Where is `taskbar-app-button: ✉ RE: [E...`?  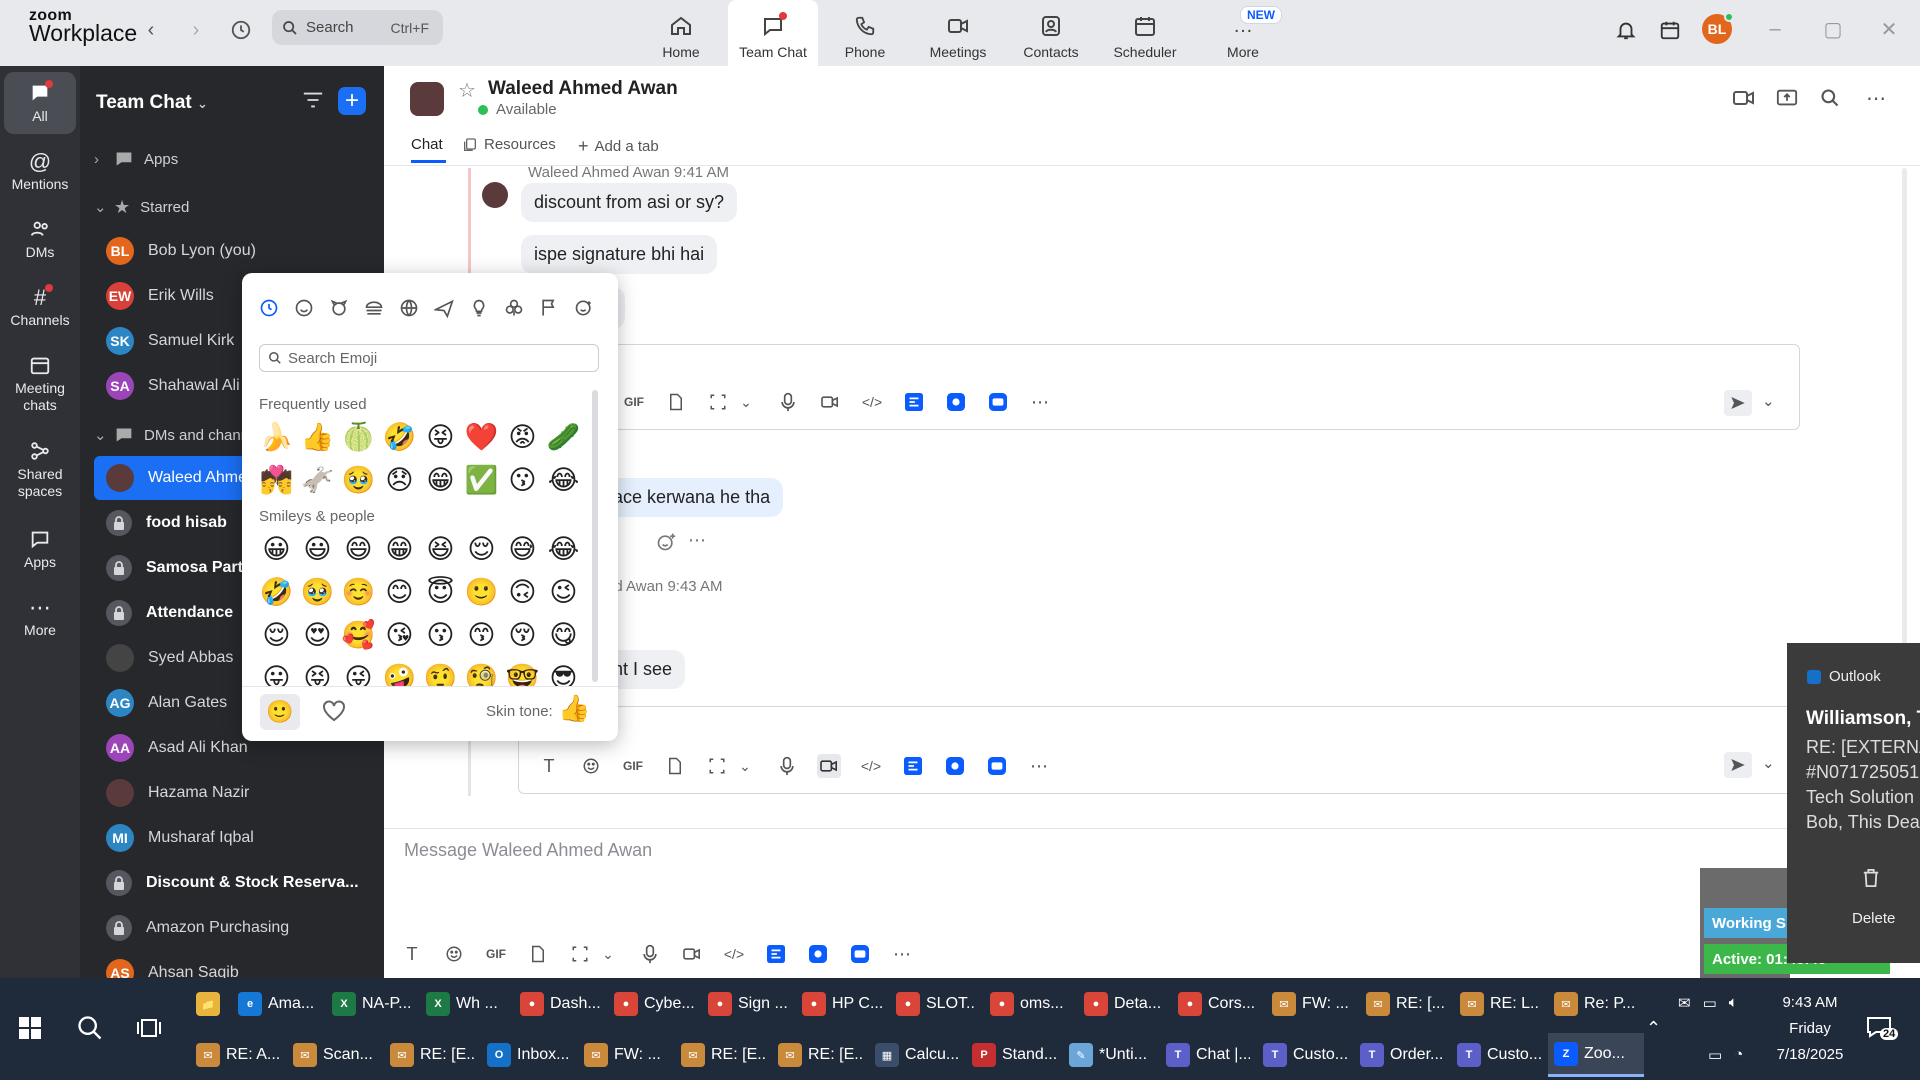
taskbar-app-button: ✉ RE: [E... is located at coordinates (723, 1055).